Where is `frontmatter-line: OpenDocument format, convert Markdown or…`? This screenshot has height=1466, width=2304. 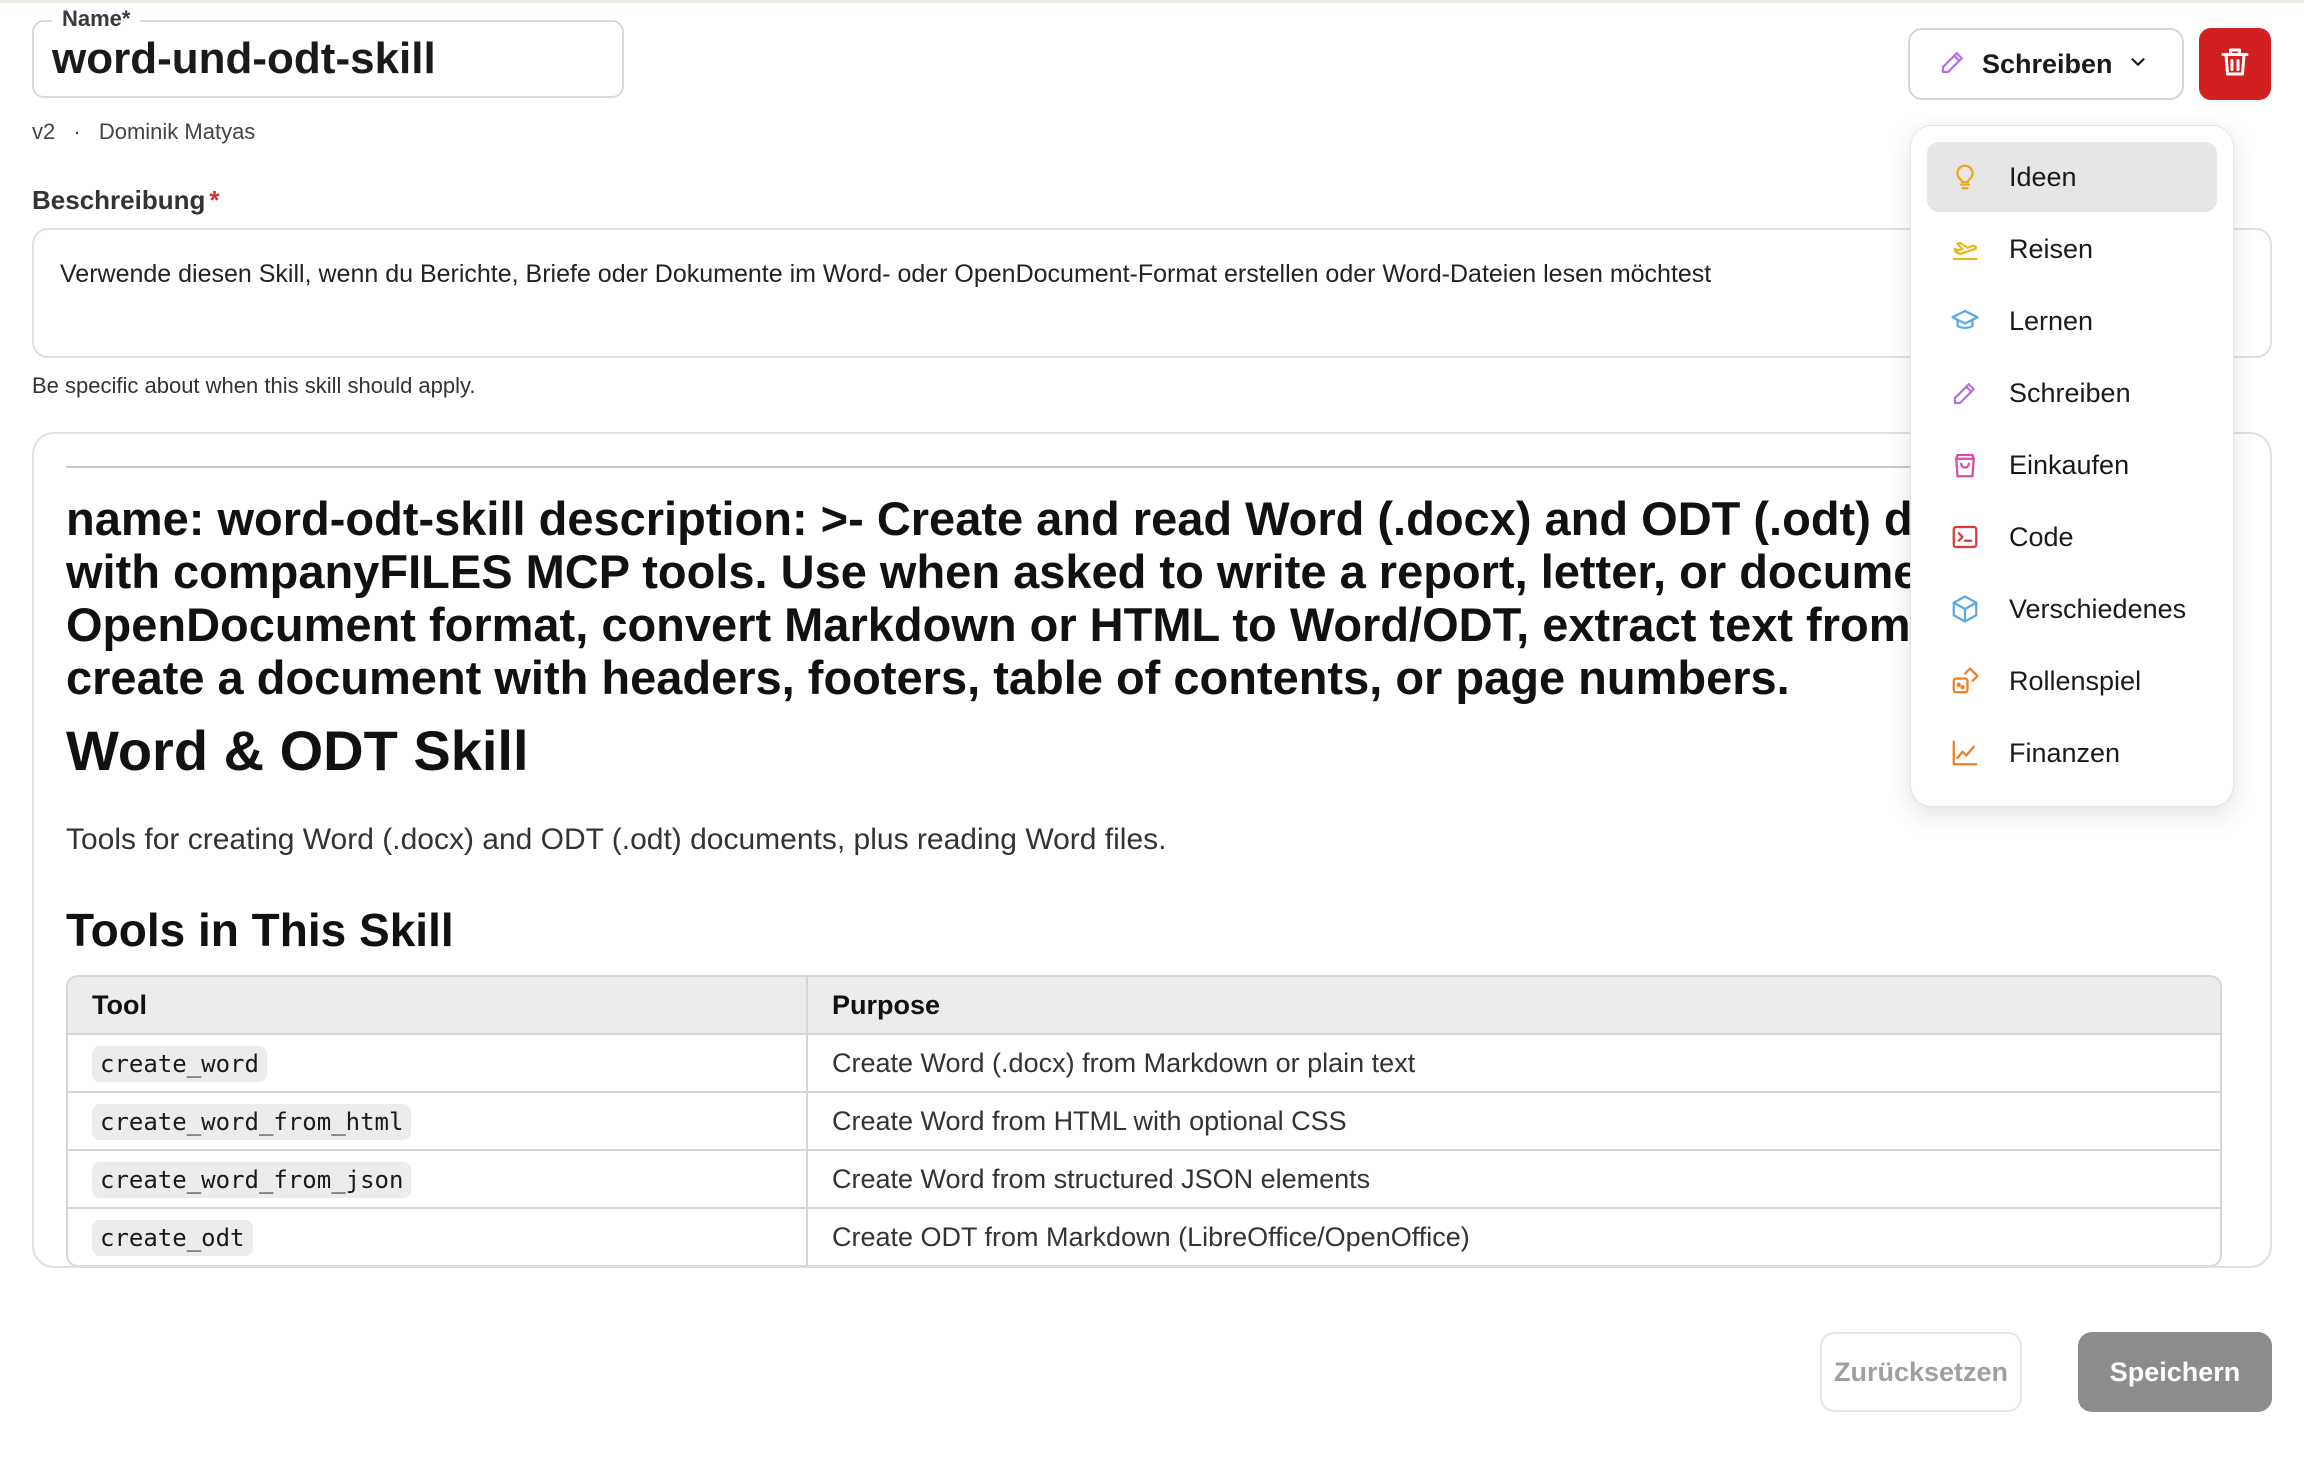 frontmatter-line: OpenDocument format, convert Markdown or… is located at coordinates (1008, 624).